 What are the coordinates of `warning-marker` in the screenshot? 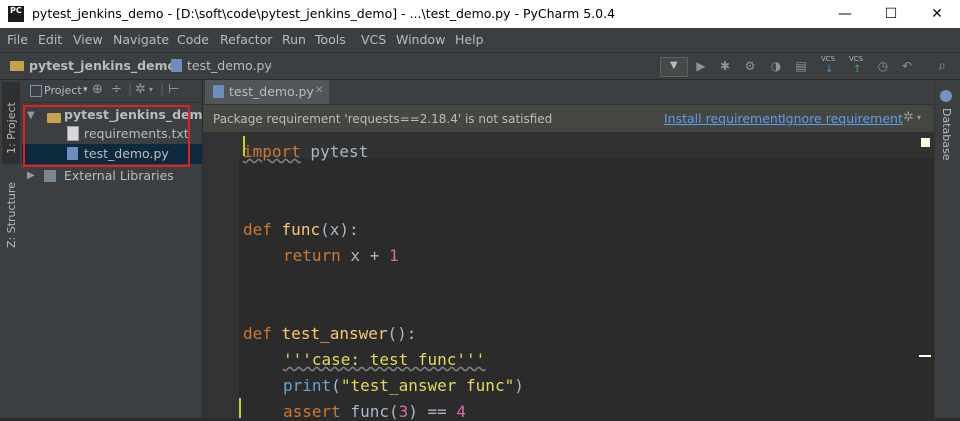 It's located at (925, 356).